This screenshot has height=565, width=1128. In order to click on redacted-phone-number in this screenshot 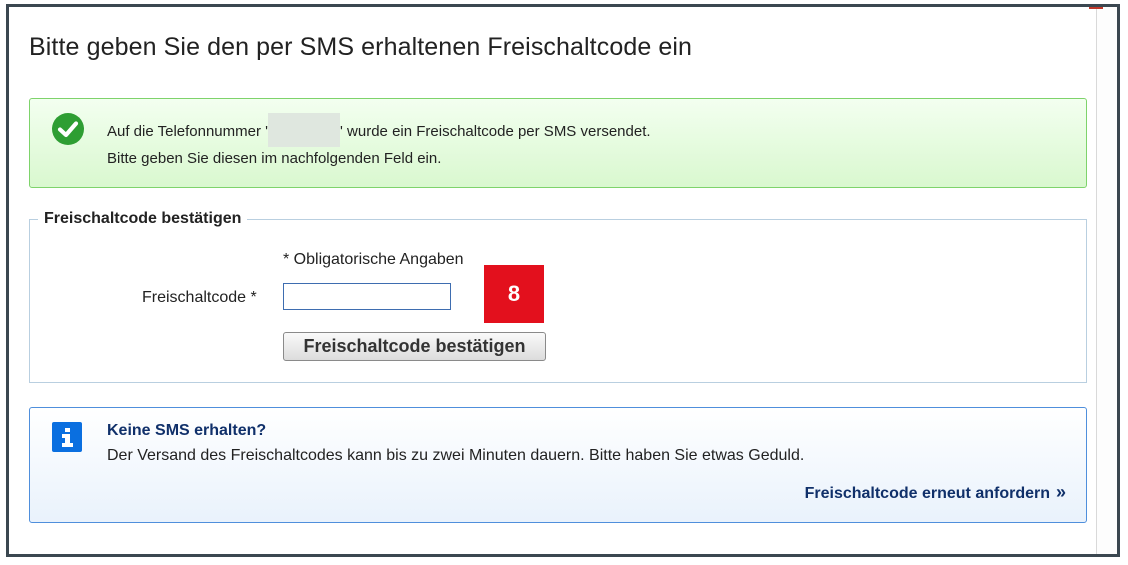, I will do `click(304, 130)`.